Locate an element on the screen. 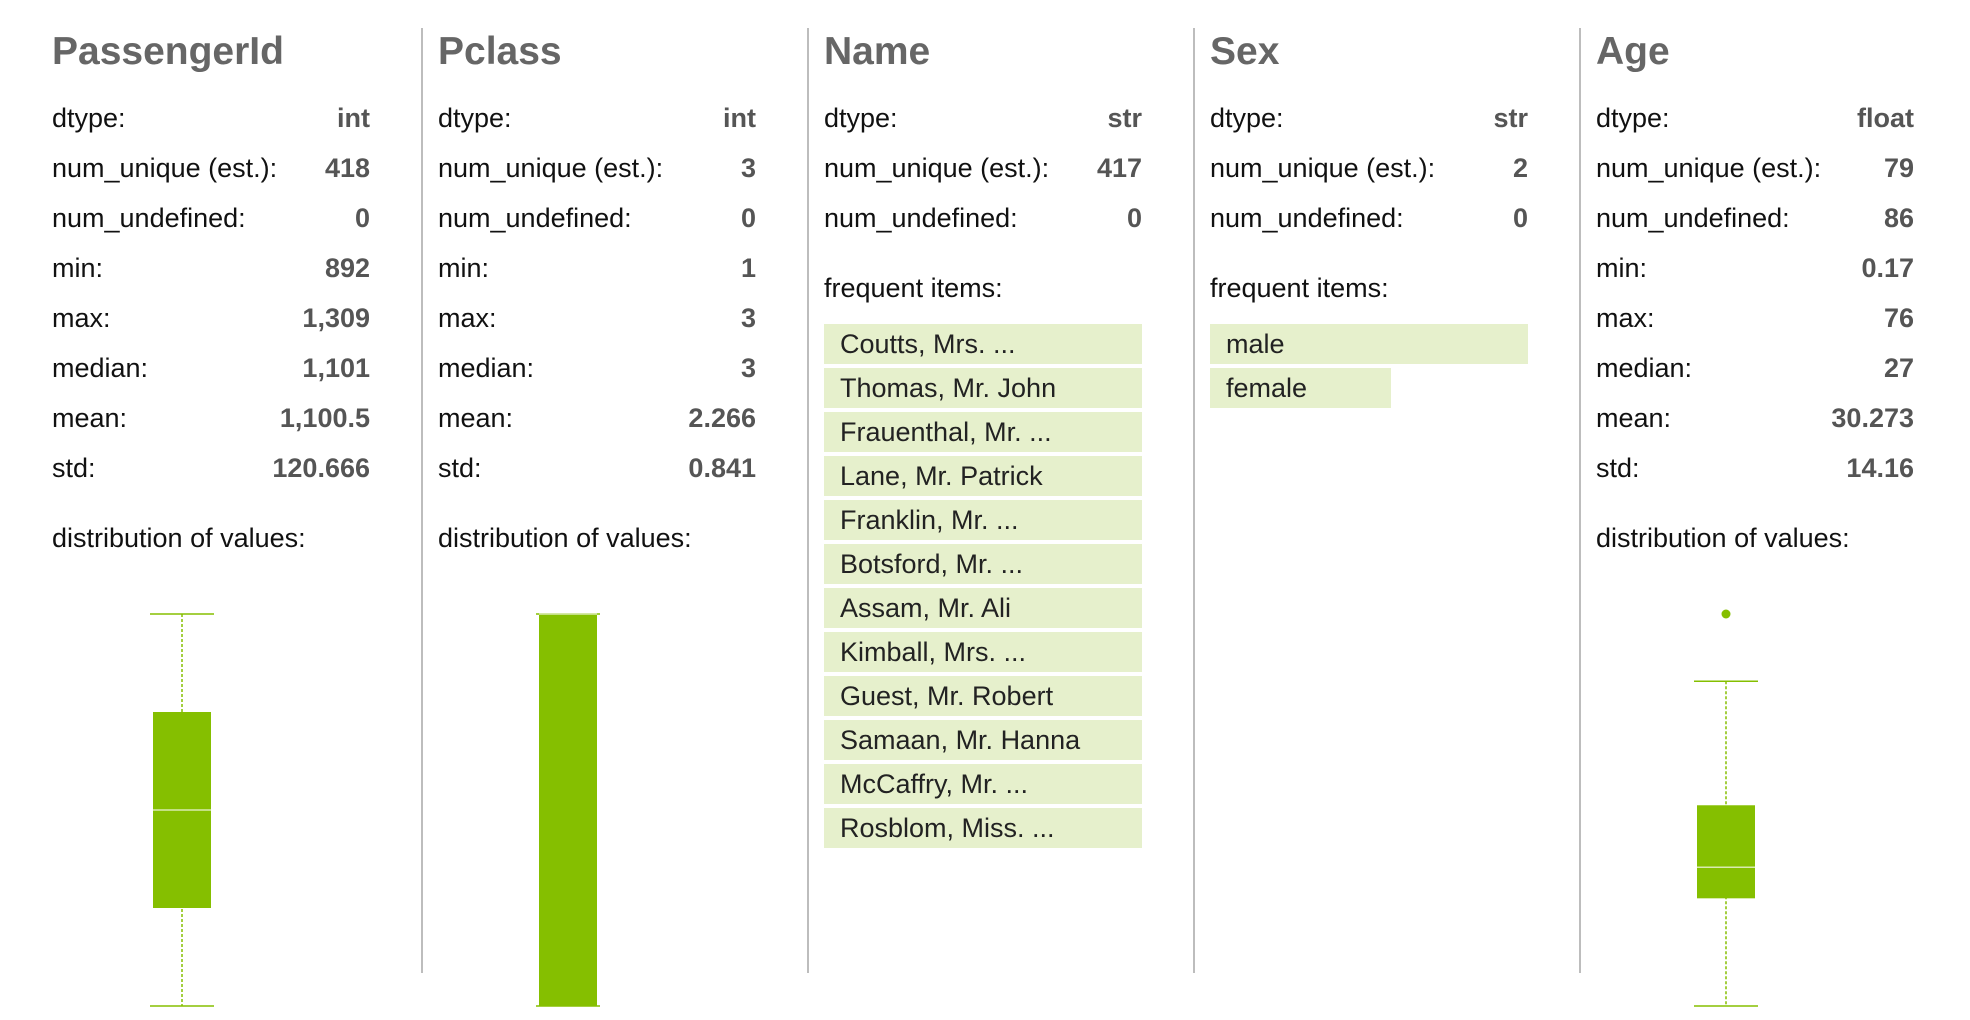  stat-row: median: 3 is located at coordinates (597, 375).